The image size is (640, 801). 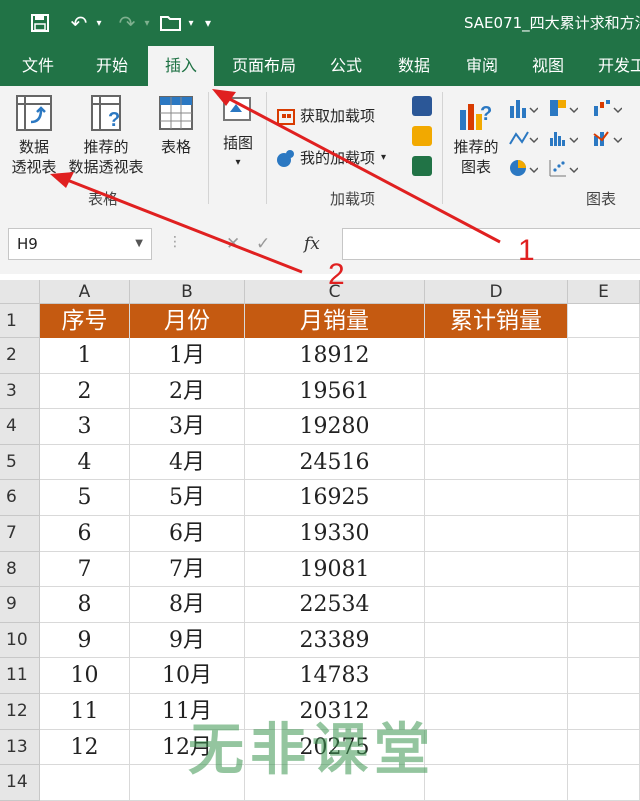 I want to click on column-chart-icon, so click(x=523, y=110).